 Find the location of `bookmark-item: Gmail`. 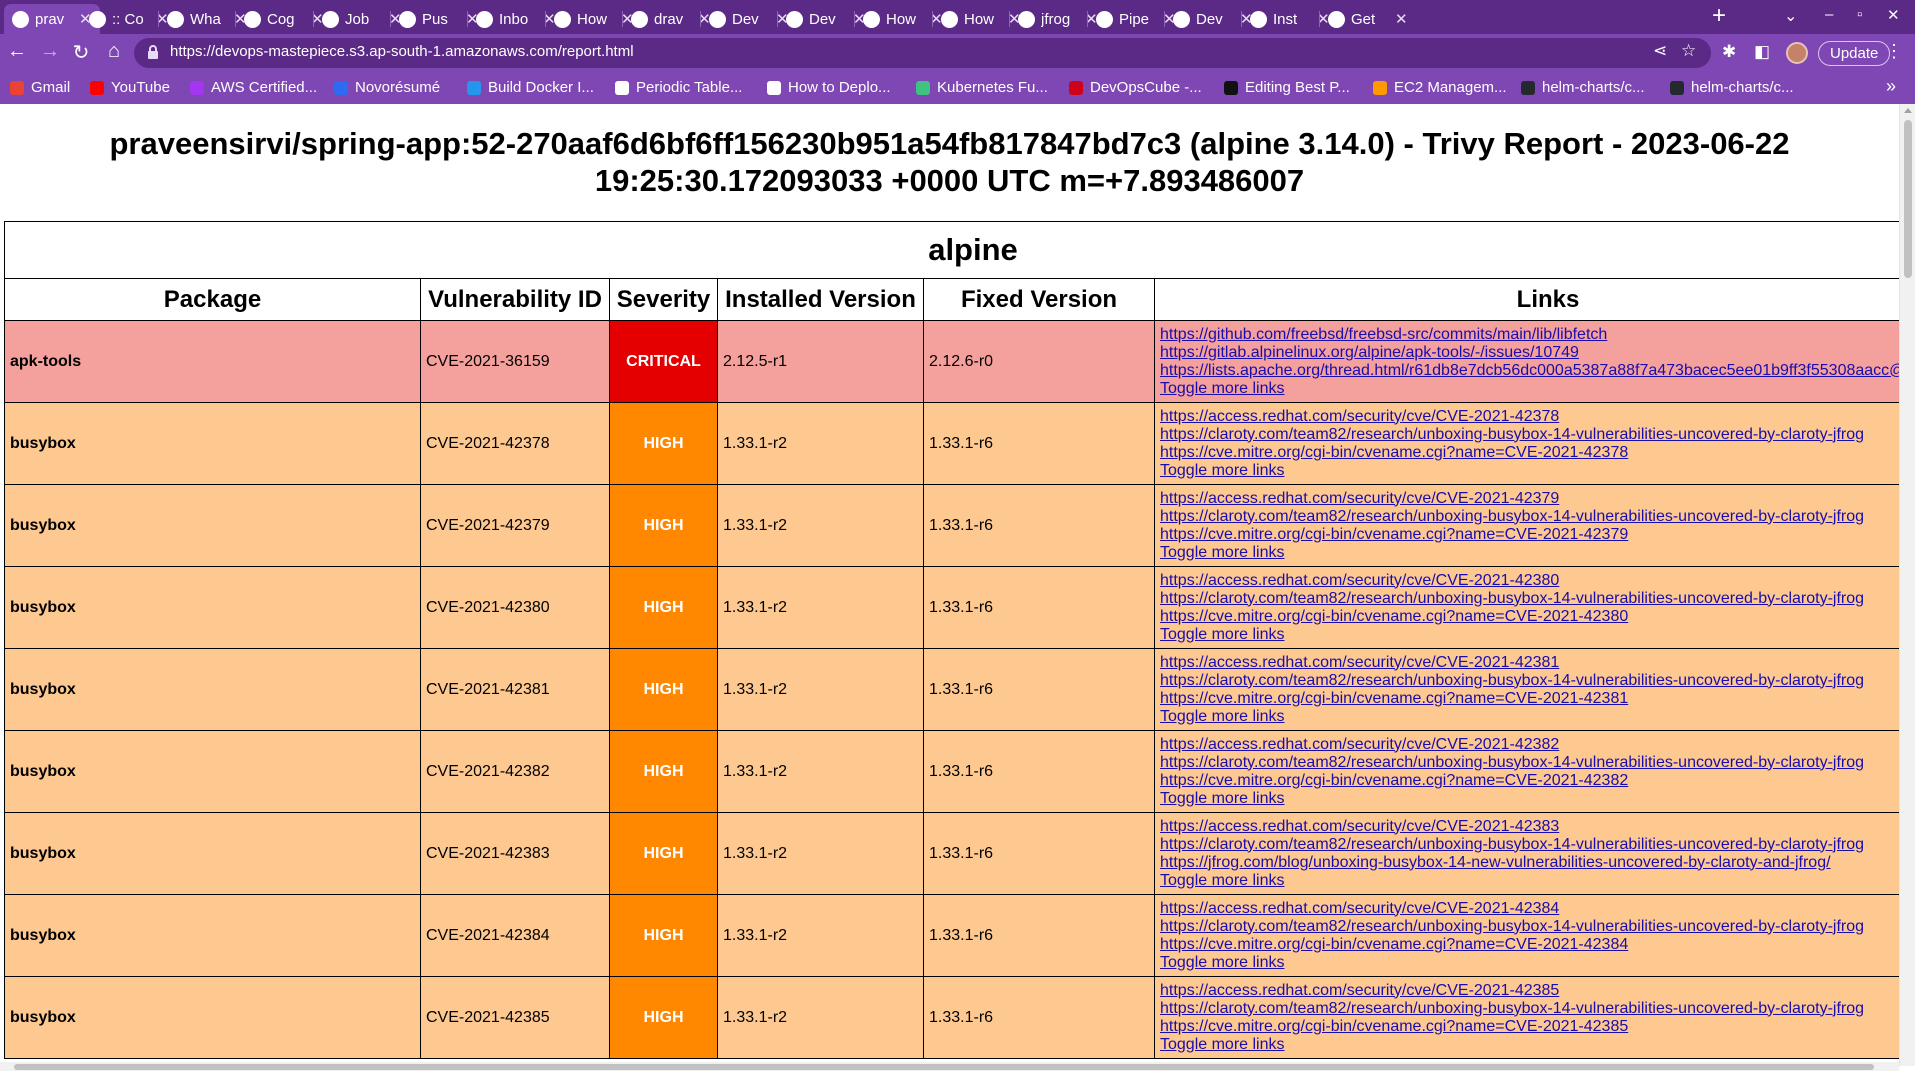

bookmark-item: Gmail is located at coordinates (40, 87).